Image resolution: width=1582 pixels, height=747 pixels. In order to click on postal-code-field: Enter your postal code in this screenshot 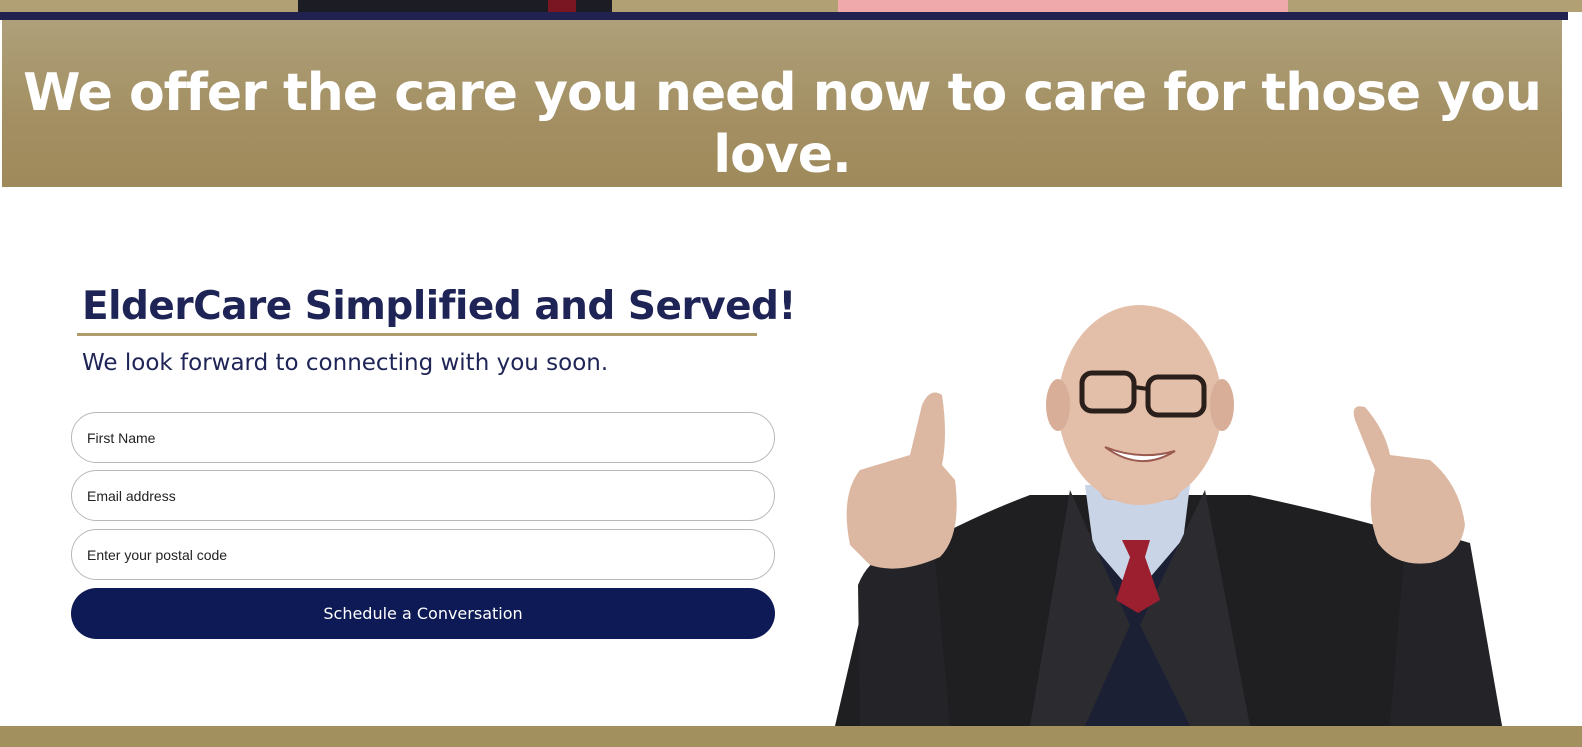, I will do `click(423, 554)`.